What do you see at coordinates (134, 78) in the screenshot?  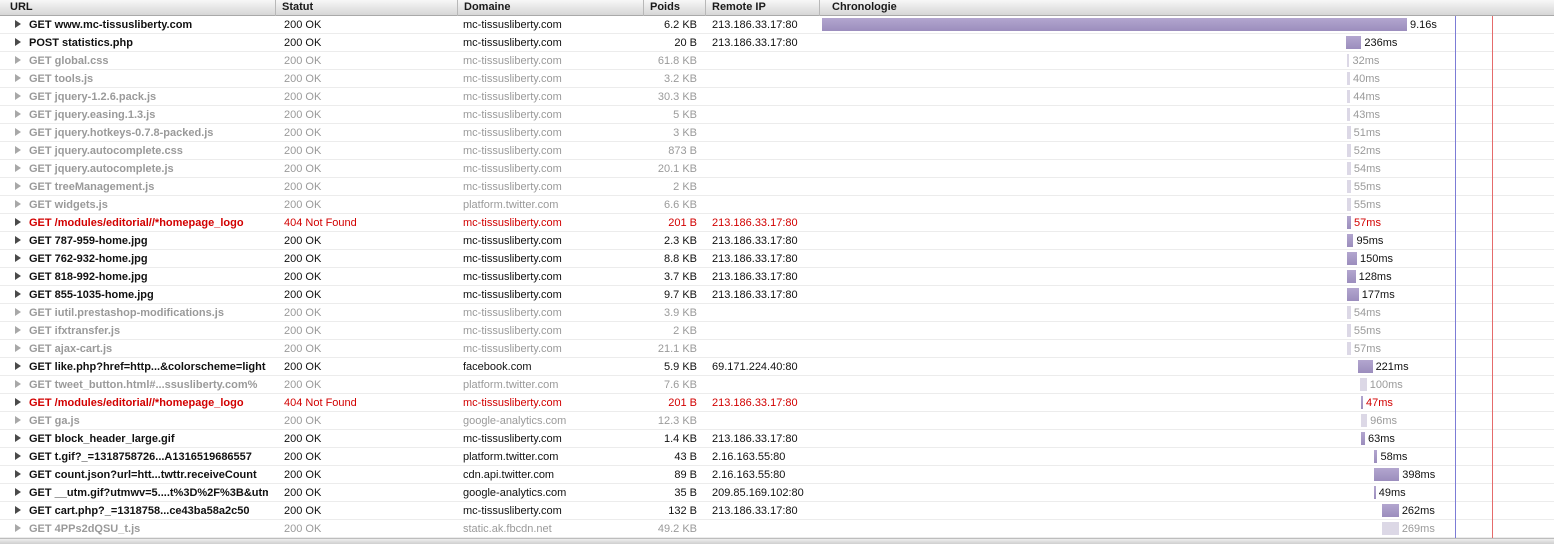 I see `request-url: GET tools.js` at bounding box center [134, 78].